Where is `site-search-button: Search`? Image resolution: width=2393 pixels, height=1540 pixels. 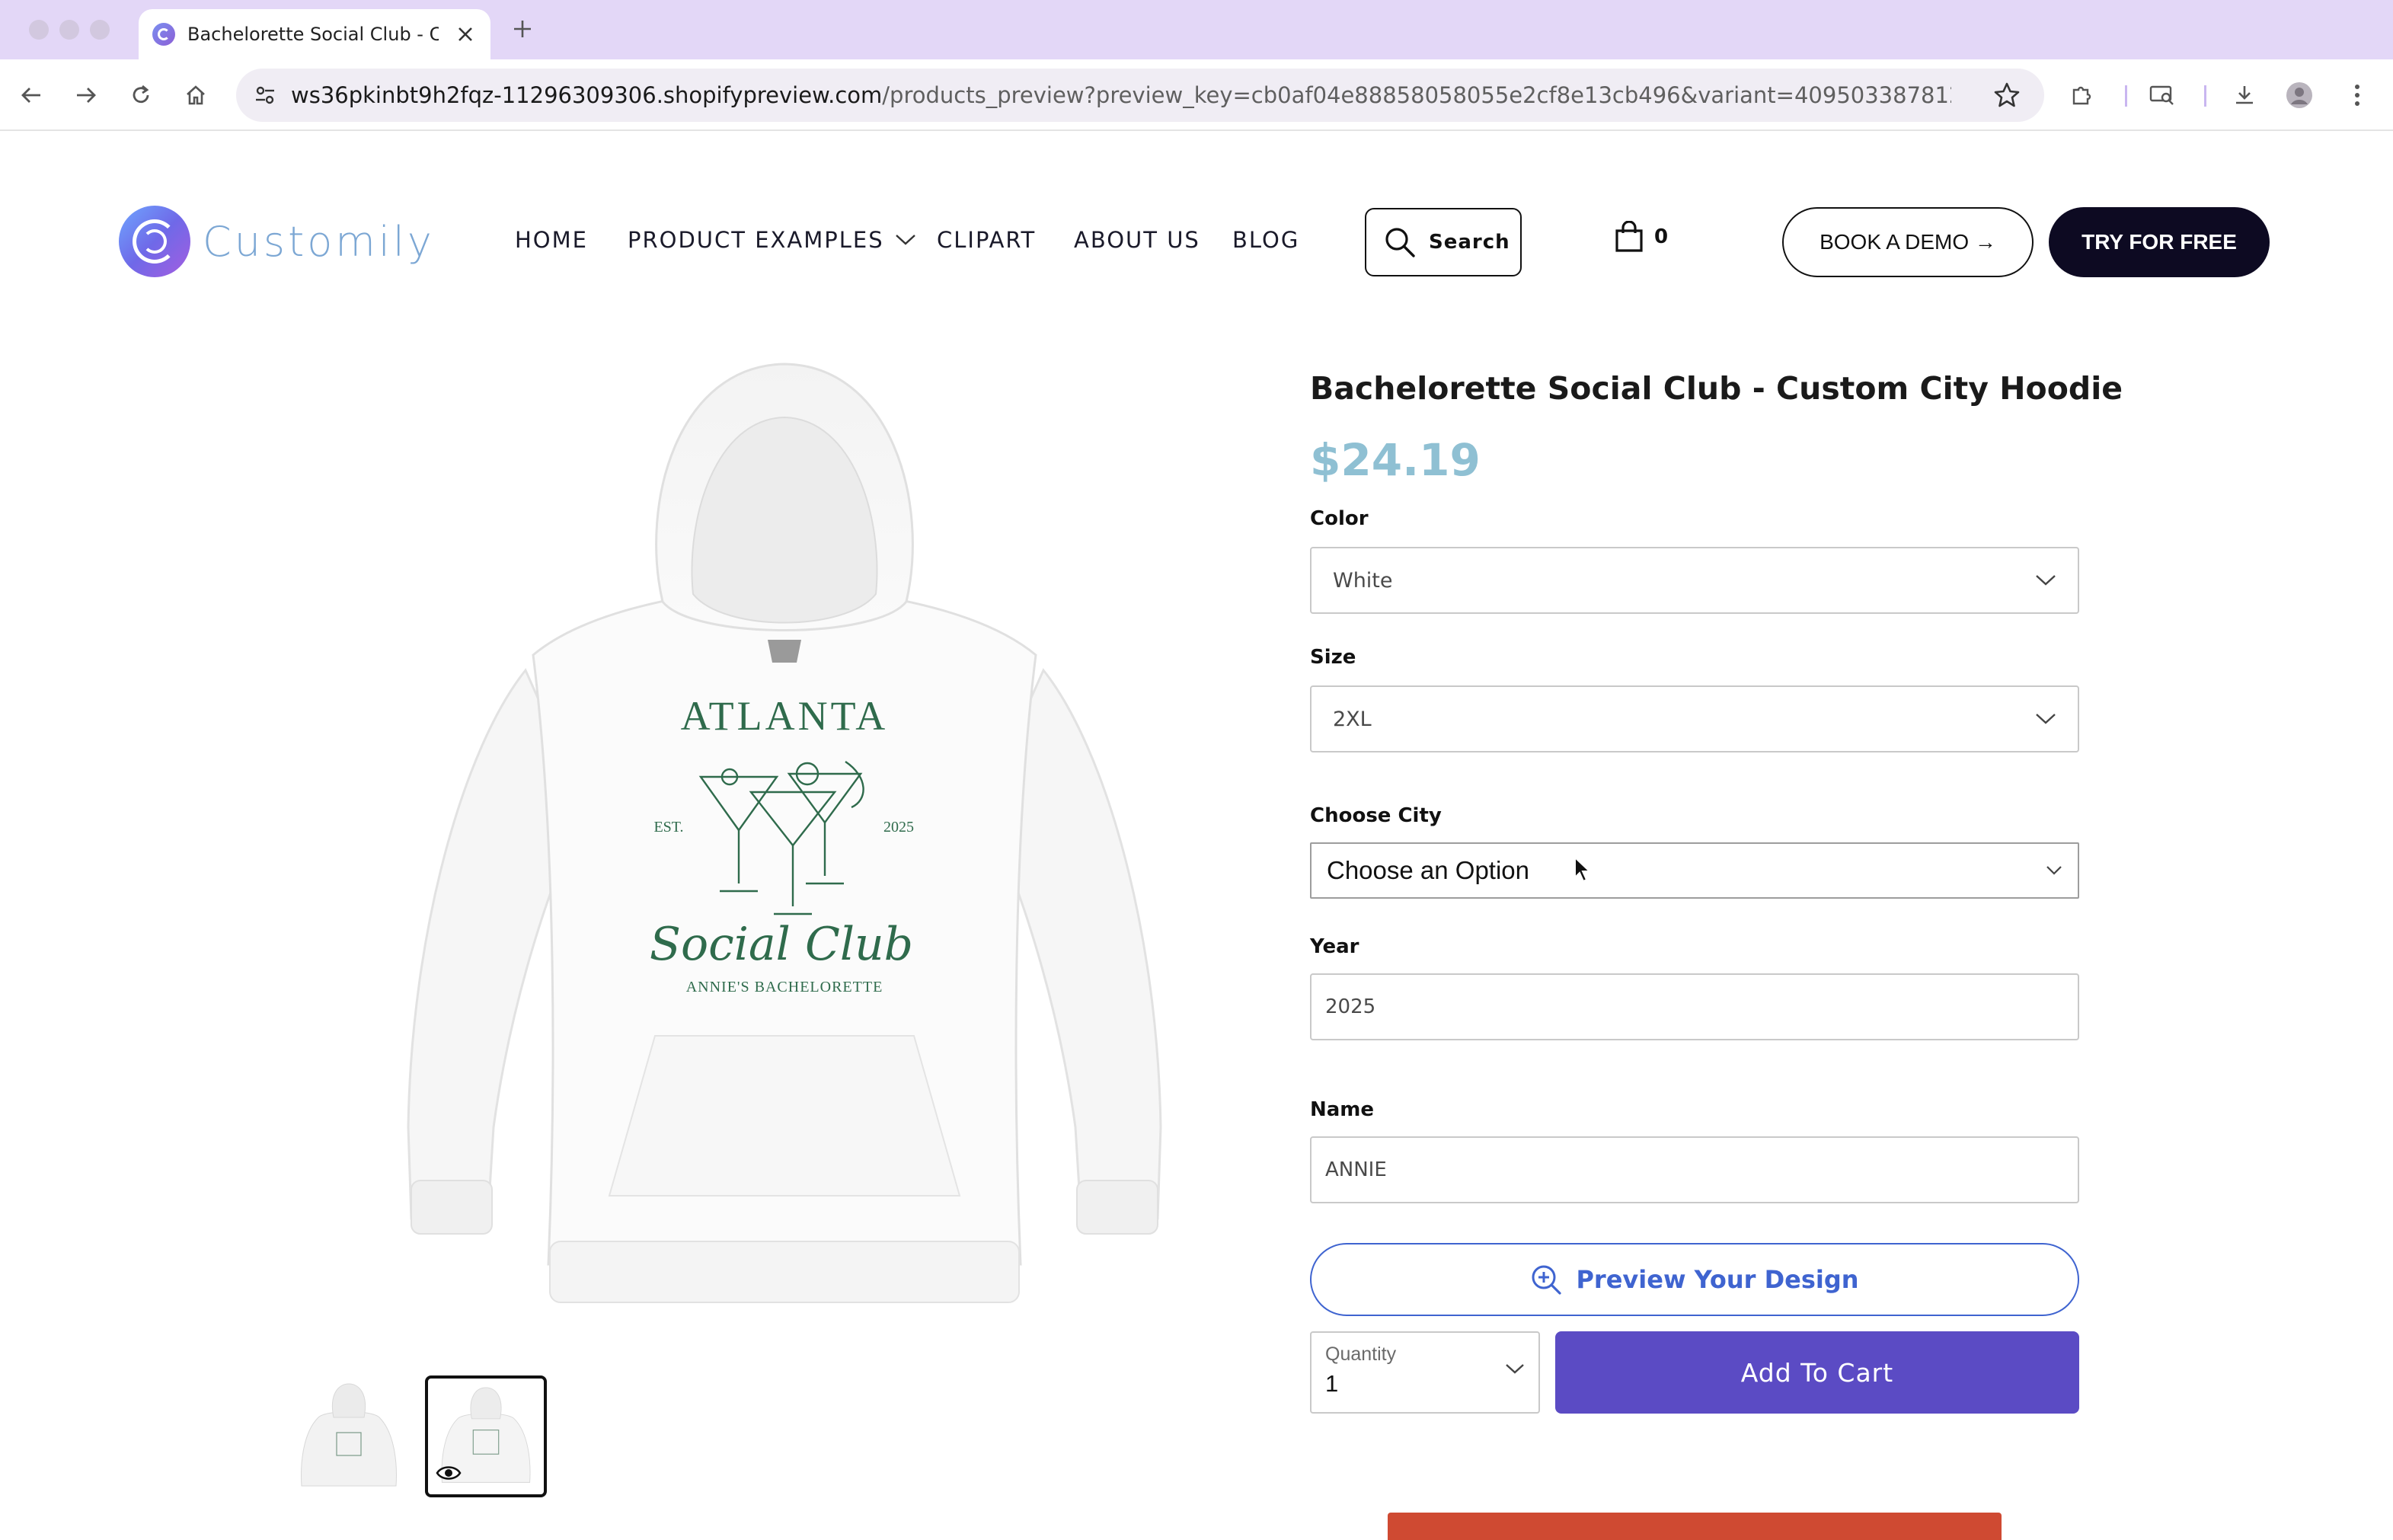 site-search-button: Search is located at coordinates (1443, 242).